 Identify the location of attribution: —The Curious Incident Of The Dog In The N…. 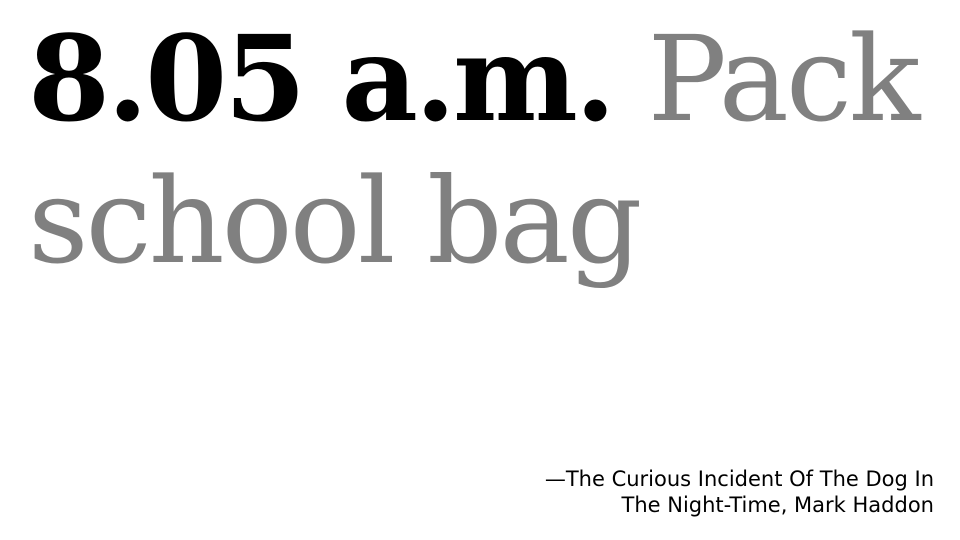
(704, 492).